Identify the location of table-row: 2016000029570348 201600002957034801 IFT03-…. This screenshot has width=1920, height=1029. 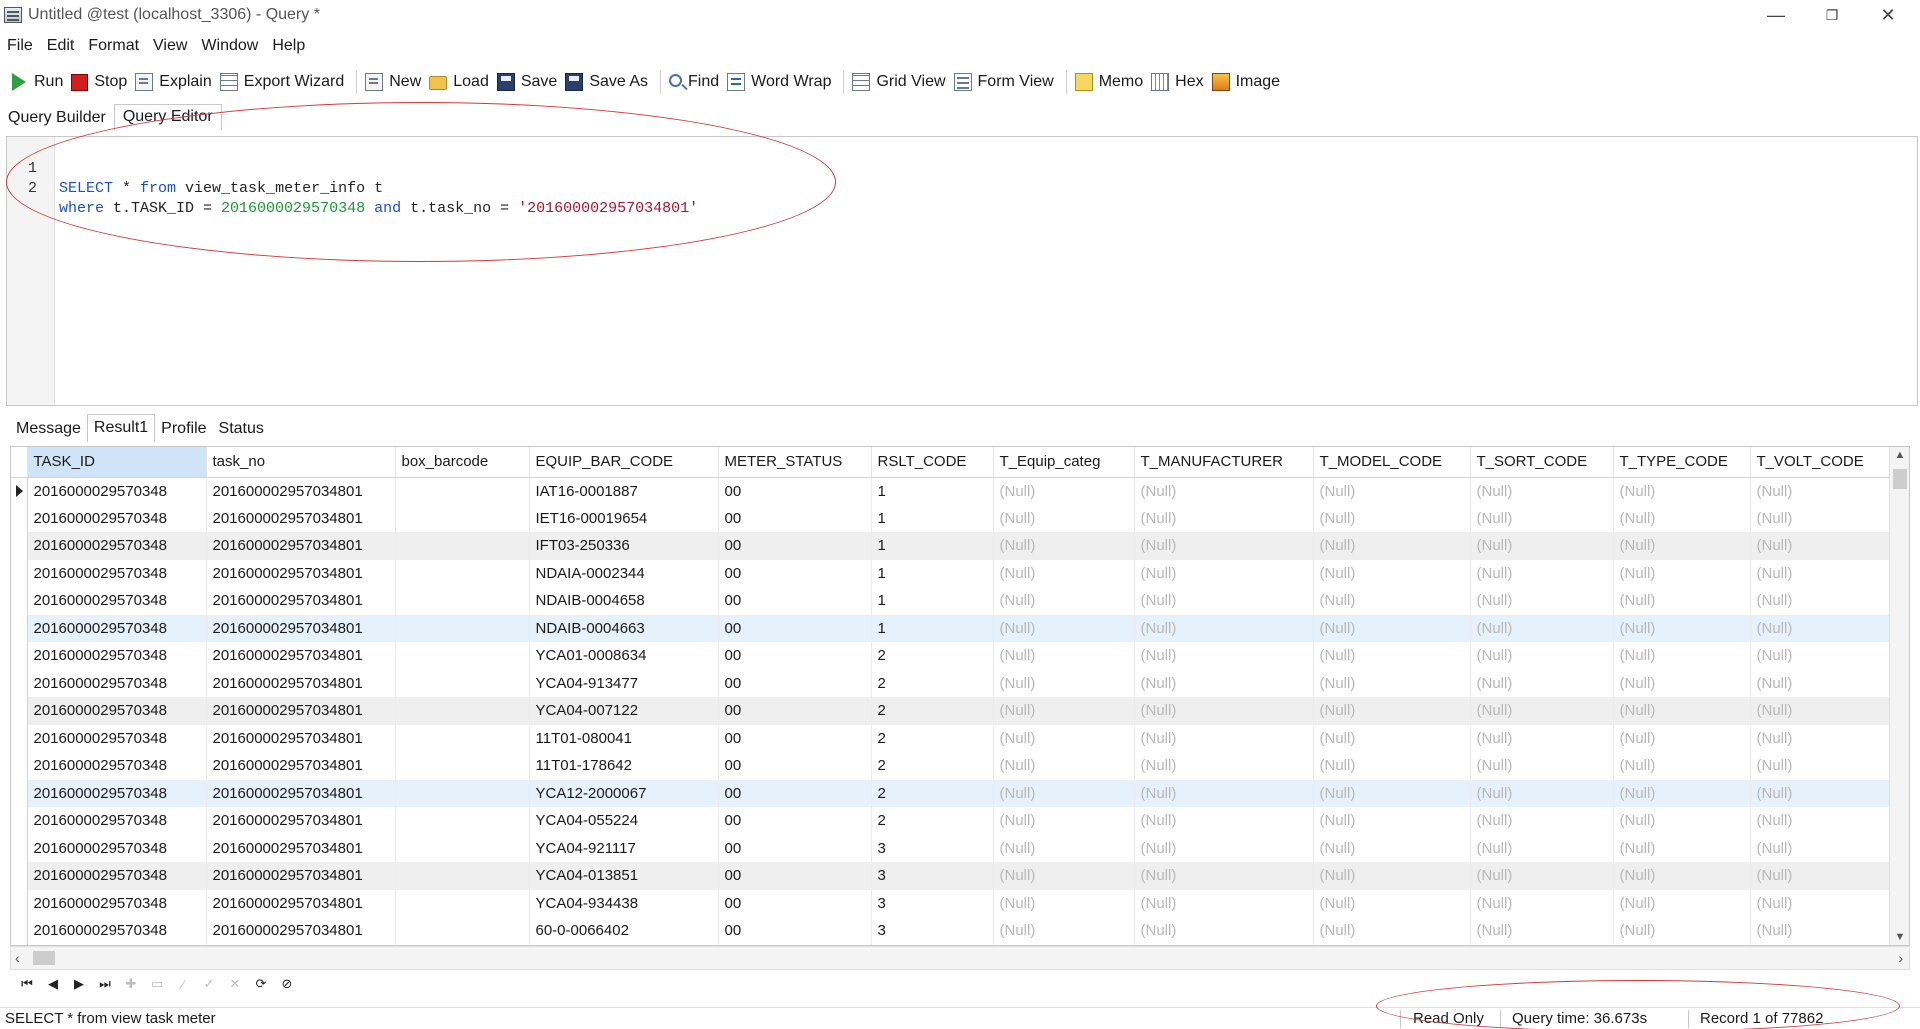
(951, 546).